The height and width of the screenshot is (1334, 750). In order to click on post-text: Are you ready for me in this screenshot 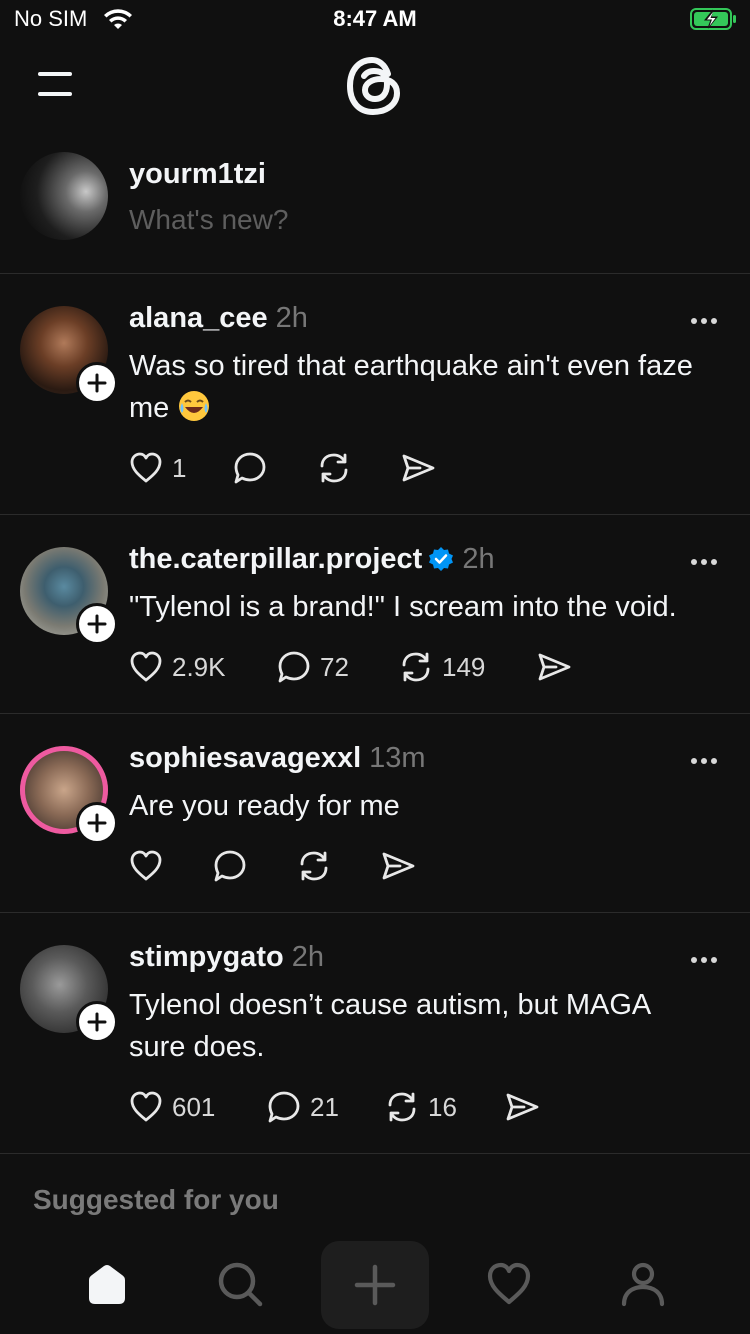, I will do `click(264, 806)`.